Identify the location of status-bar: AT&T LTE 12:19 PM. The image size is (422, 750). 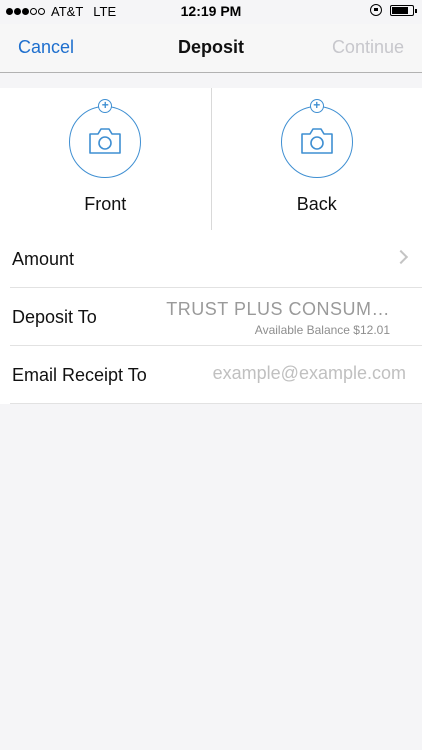
(211, 12).